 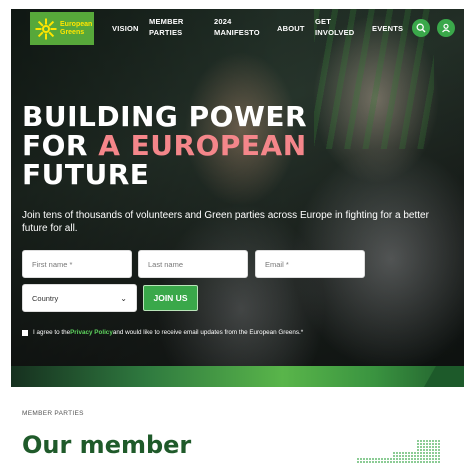 What do you see at coordinates (166, 27) in the screenshot?
I see `nav-member-parties: MEMBER PARTIES` at bounding box center [166, 27].